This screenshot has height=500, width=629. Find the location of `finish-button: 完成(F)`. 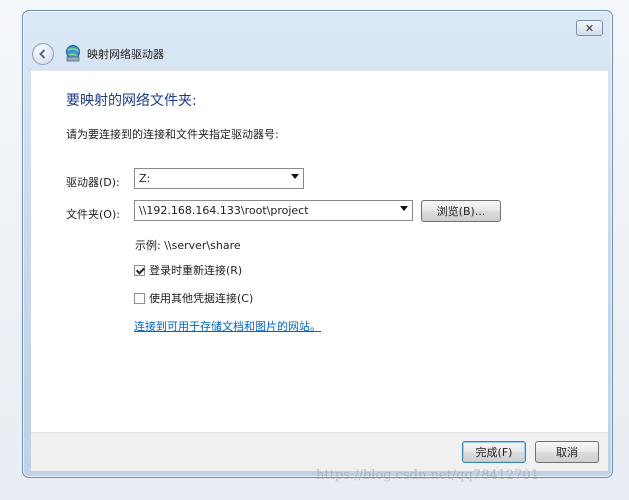

finish-button: 完成(F) is located at coordinates (494, 452).